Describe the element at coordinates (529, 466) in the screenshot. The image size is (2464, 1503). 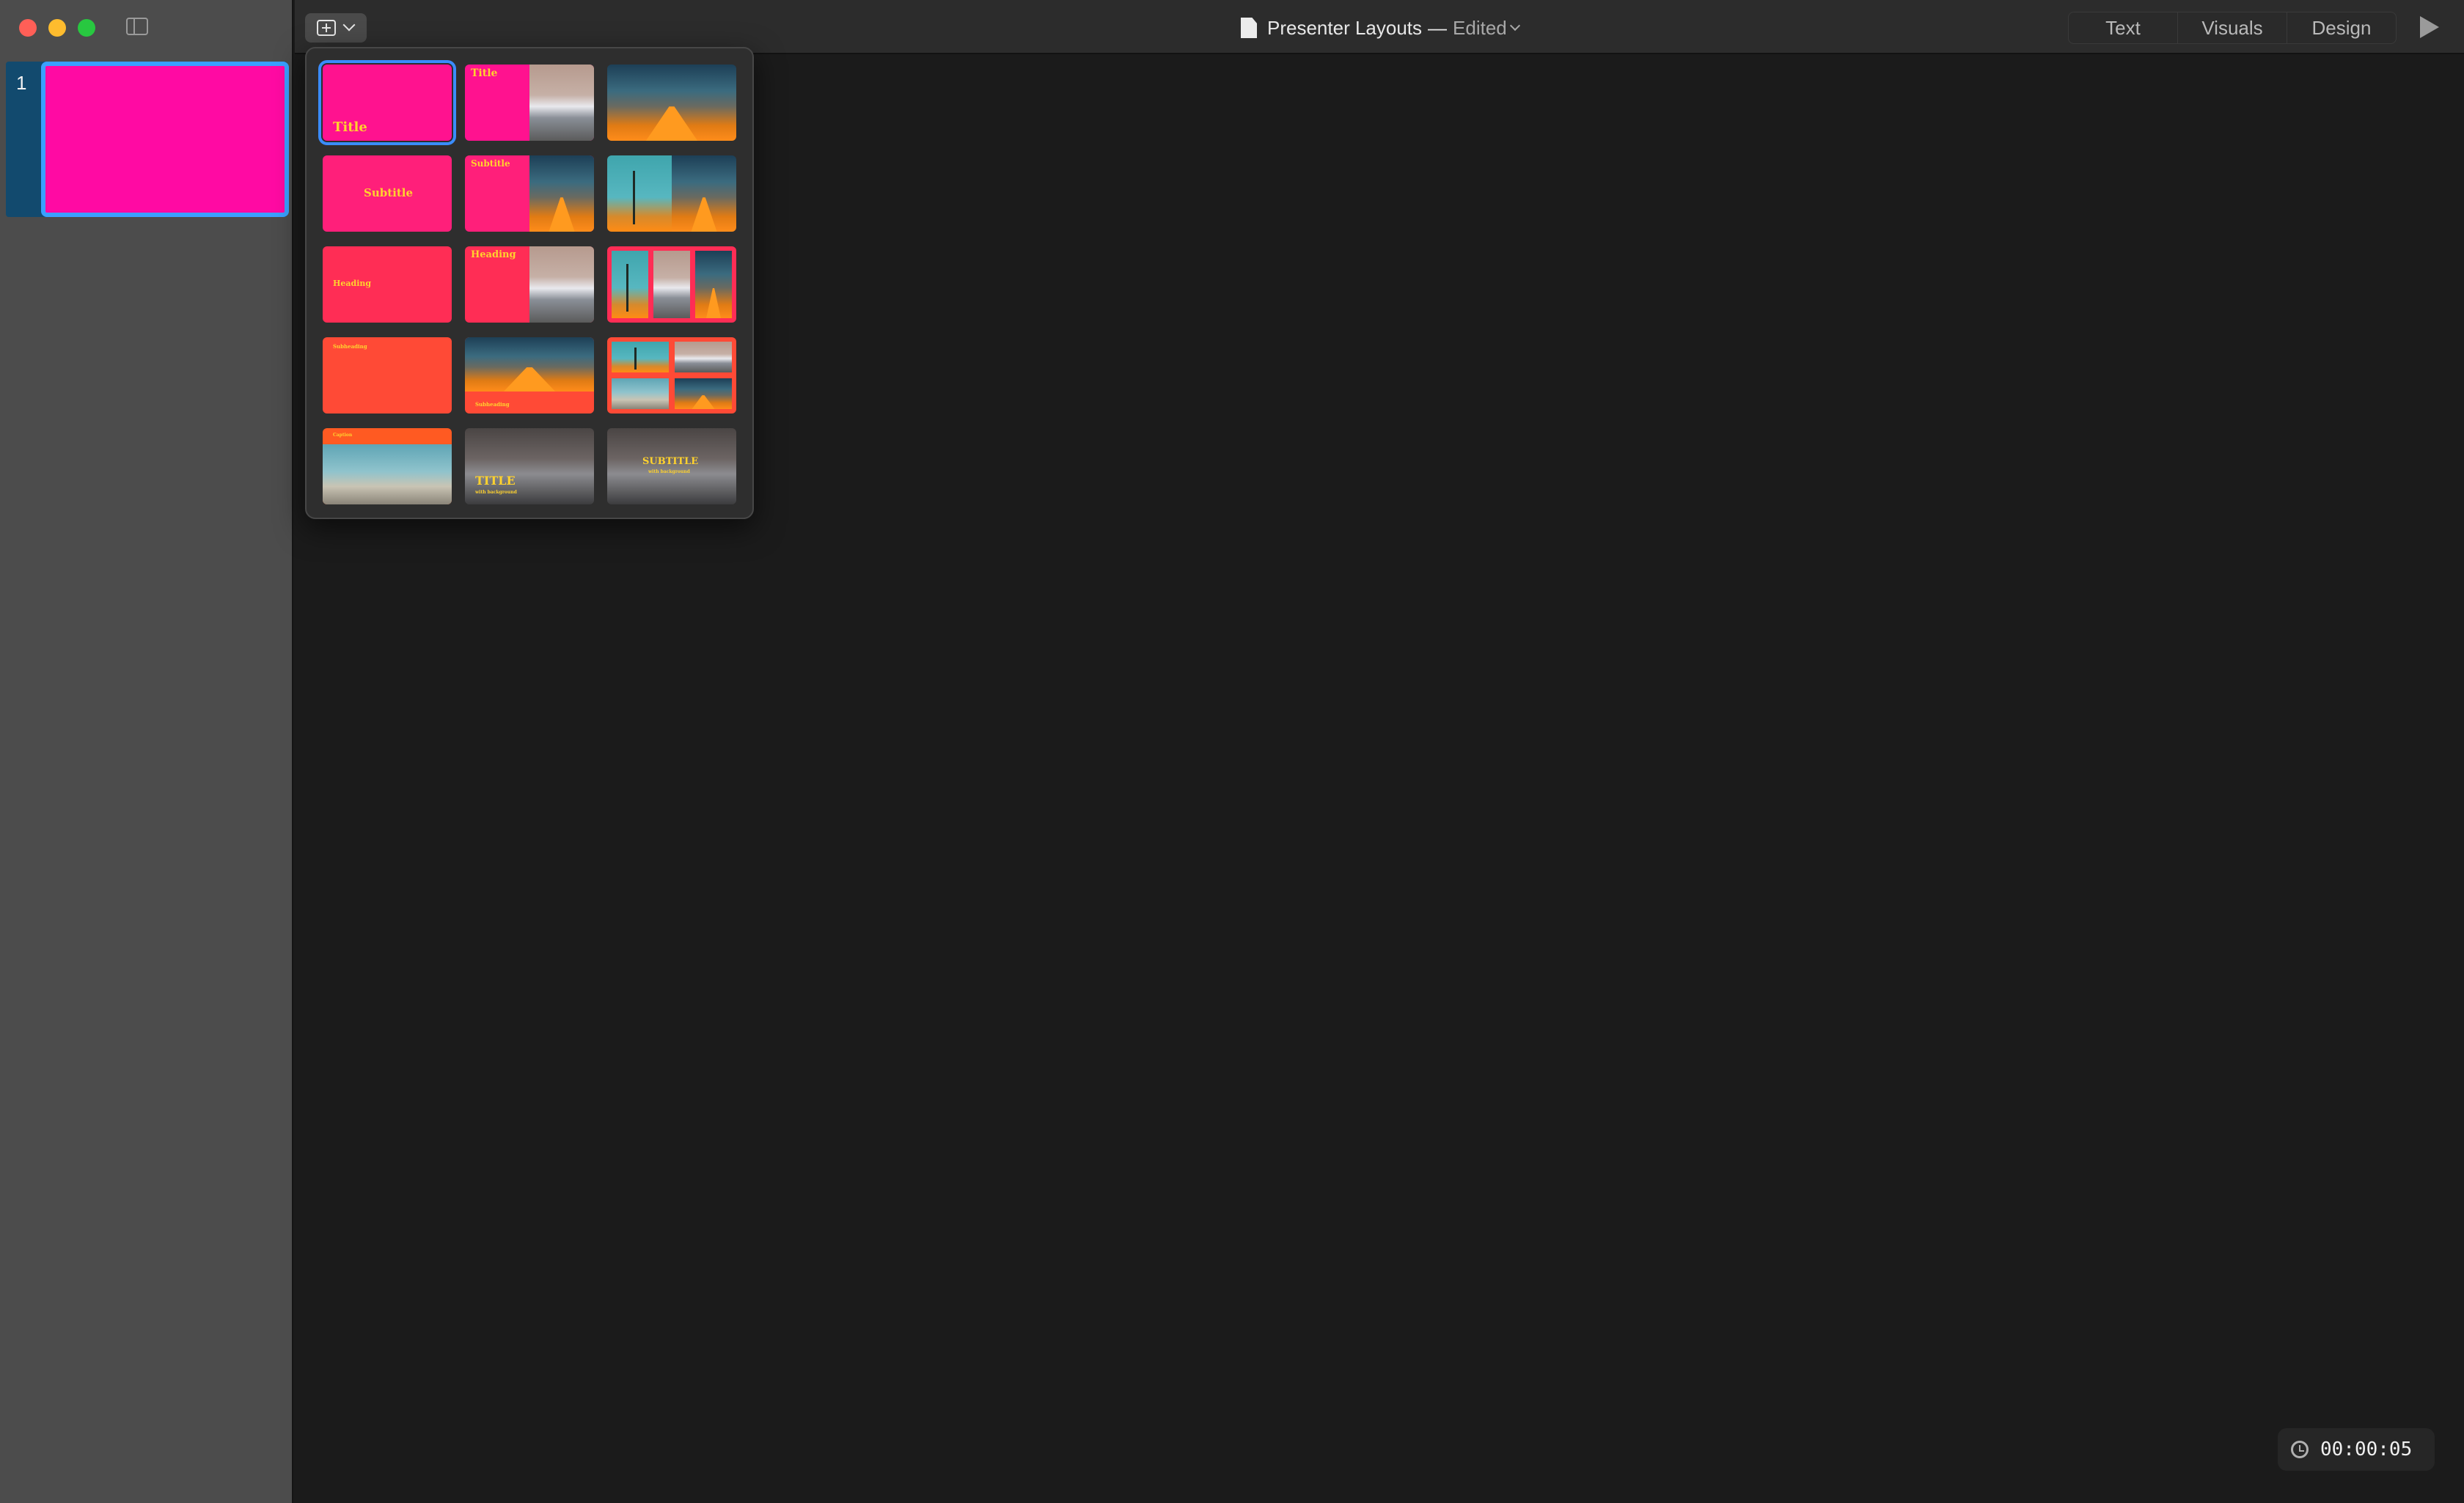
I see `layout-title-background: TITLE with background` at that location.